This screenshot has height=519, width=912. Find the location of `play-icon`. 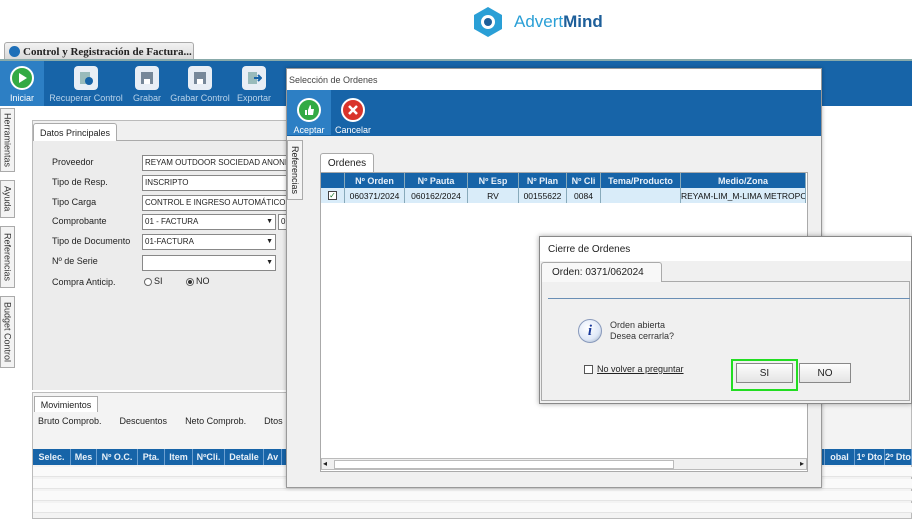

play-icon is located at coordinates (22, 78).